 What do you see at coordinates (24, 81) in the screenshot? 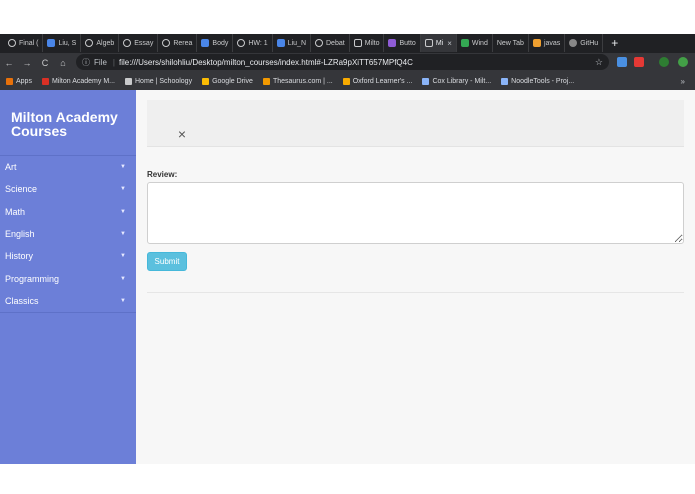
I see `bookmark-label: Apps` at bounding box center [24, 81].